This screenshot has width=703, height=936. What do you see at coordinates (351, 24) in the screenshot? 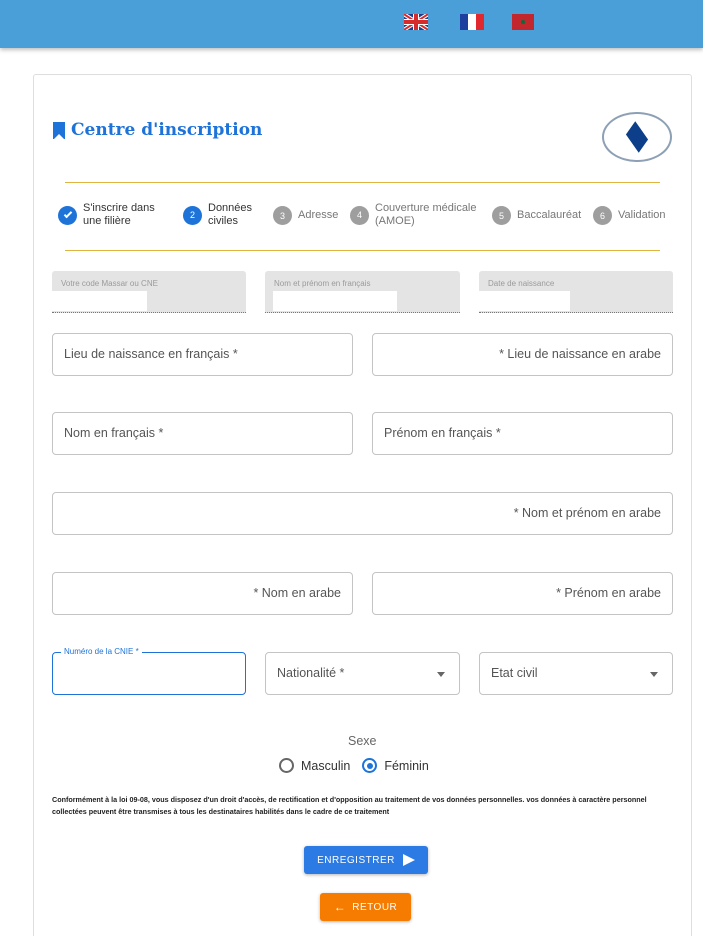
I see `top-bar` at bounding box center [351, 24].